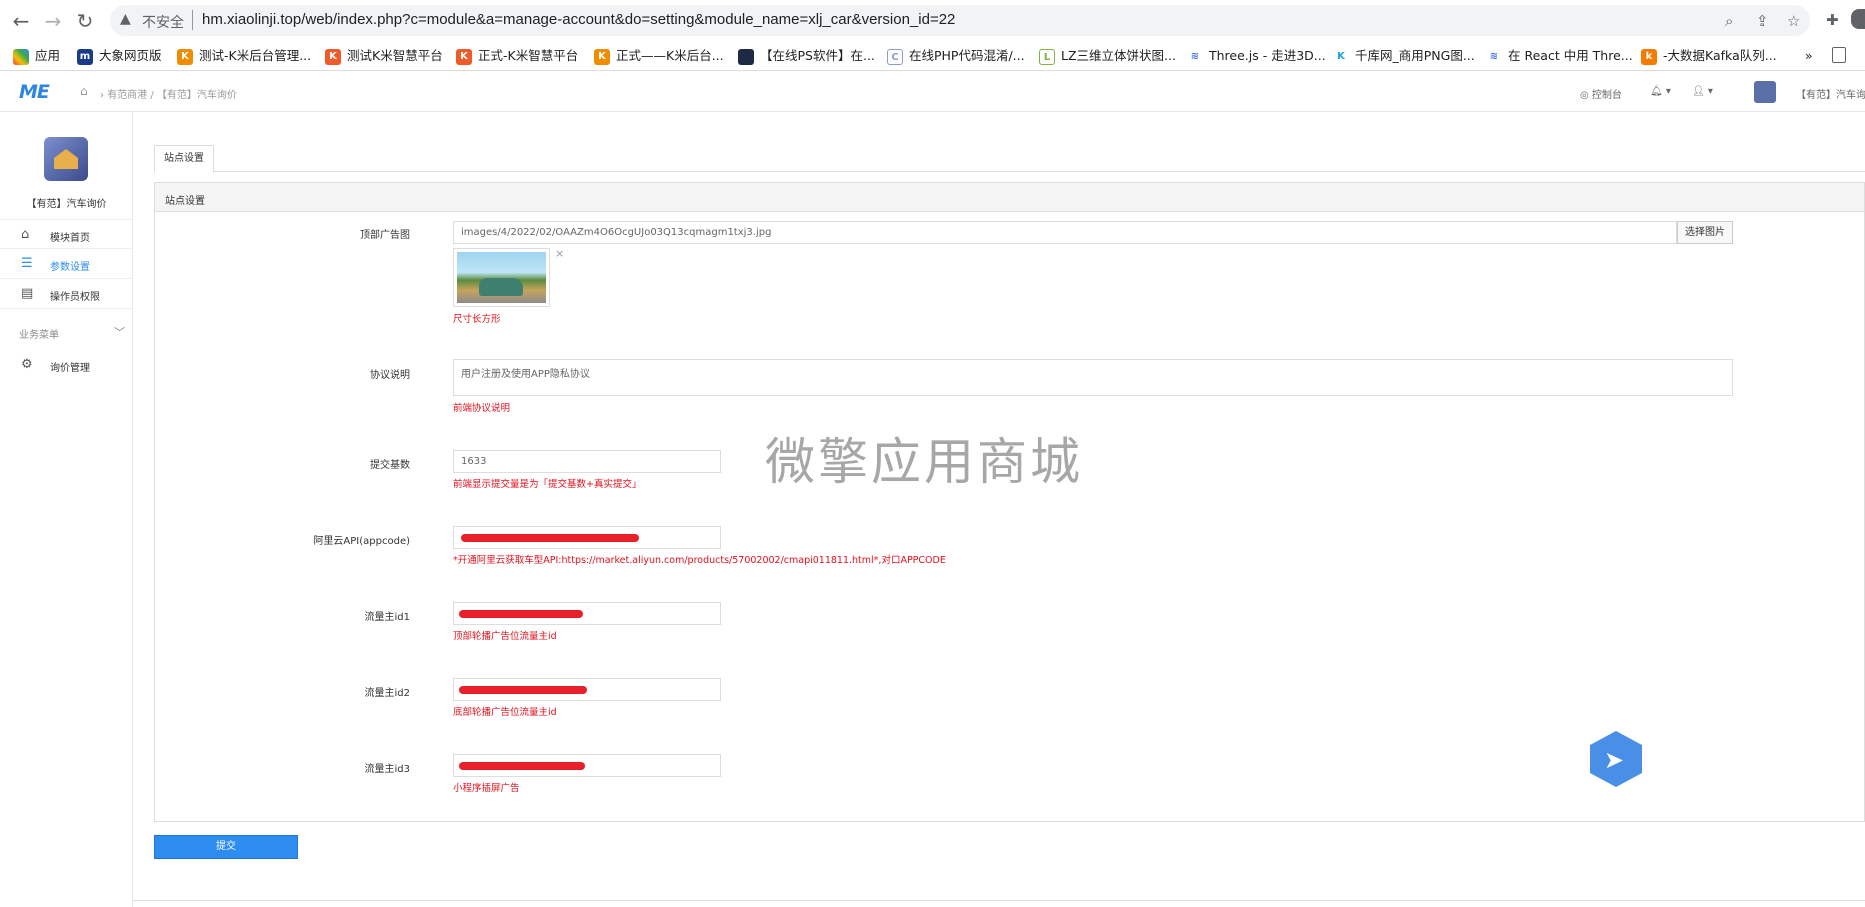  I want to click on bookmark-label: 测试K米智慧平台, so click(395, 55).